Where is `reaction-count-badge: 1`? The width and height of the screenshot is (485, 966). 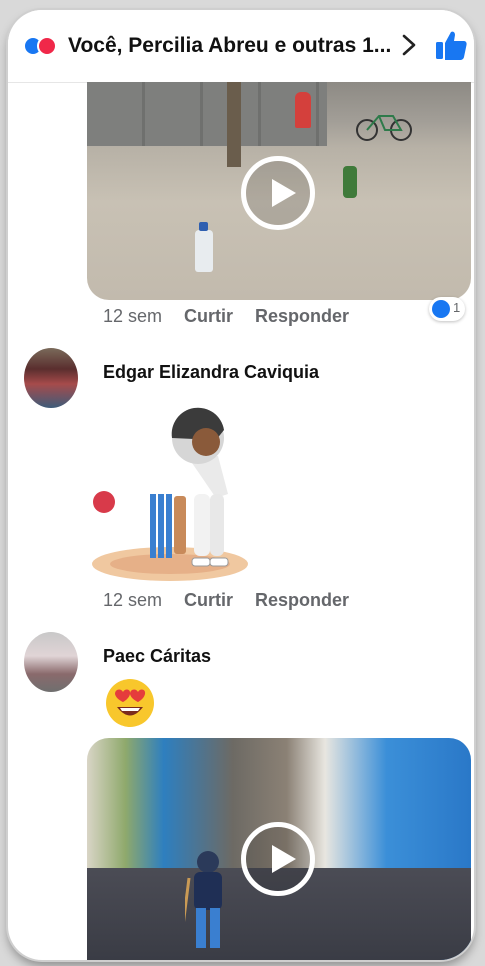
reaction-count-badge: 1 is located at coordinates (447, 309).